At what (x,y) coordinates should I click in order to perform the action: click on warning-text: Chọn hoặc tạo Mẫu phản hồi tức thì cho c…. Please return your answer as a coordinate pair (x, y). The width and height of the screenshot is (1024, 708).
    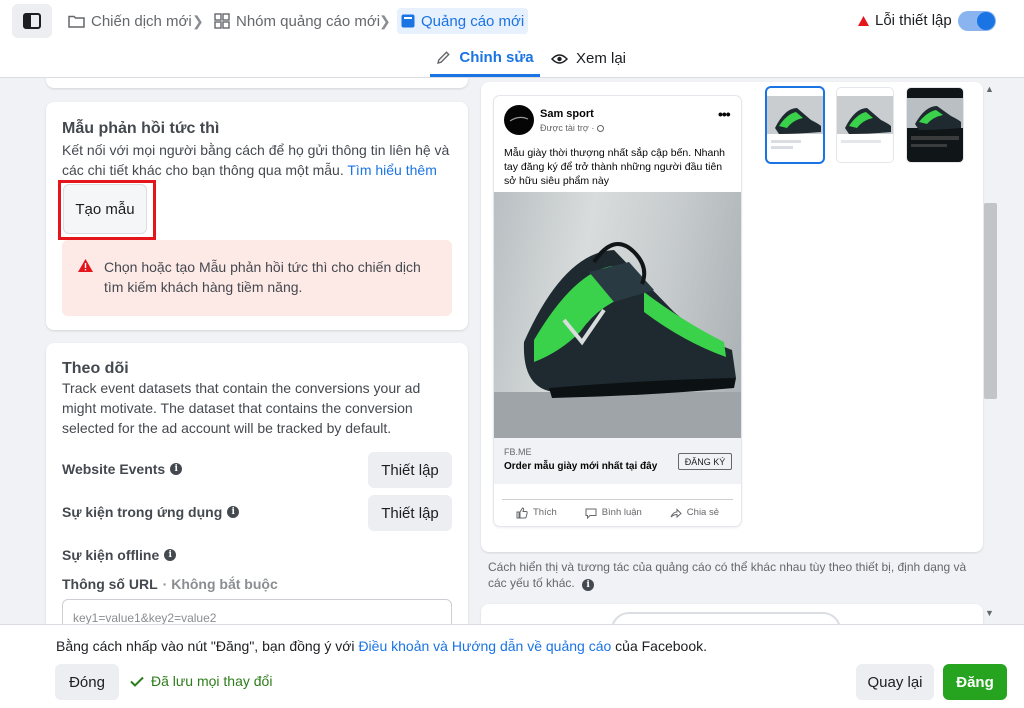
    Looking at the image, I should click on (262, 277).